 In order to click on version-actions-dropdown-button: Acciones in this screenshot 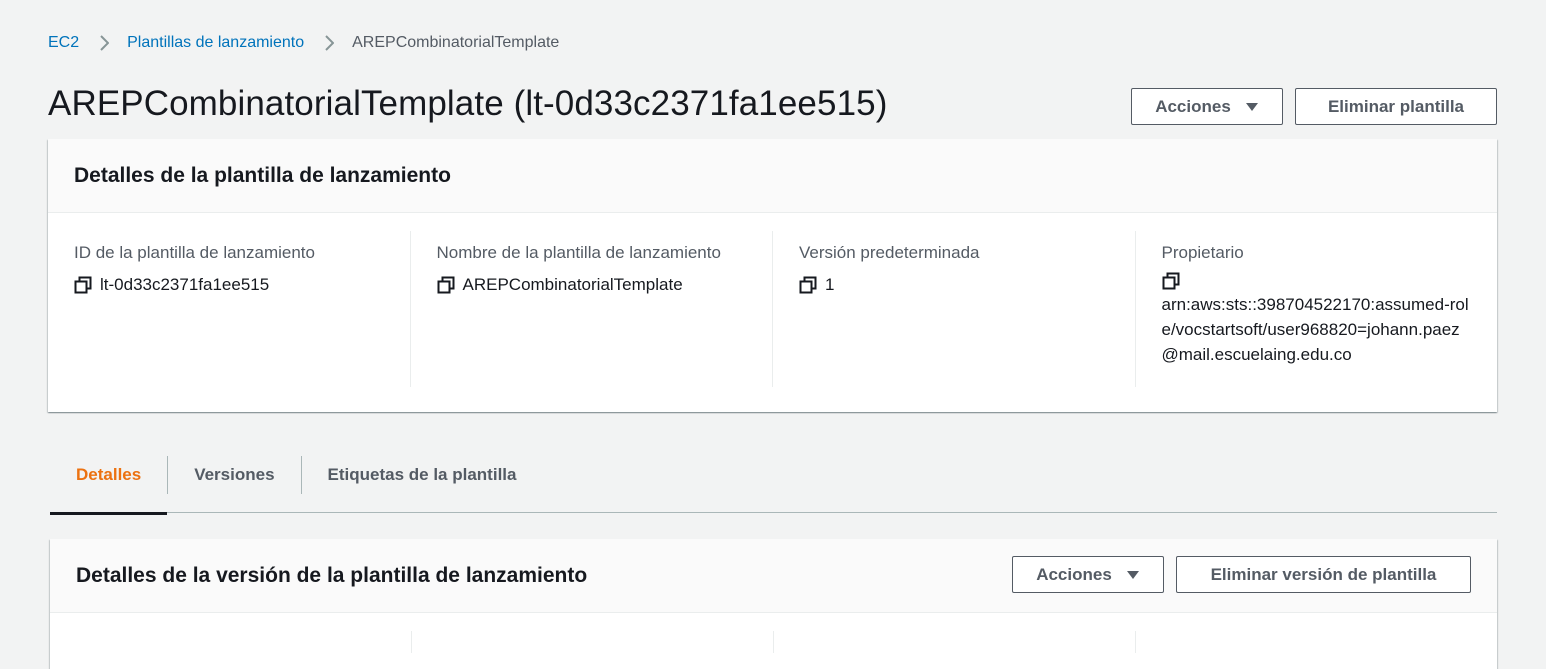, I will do `click(1088, 574)`.